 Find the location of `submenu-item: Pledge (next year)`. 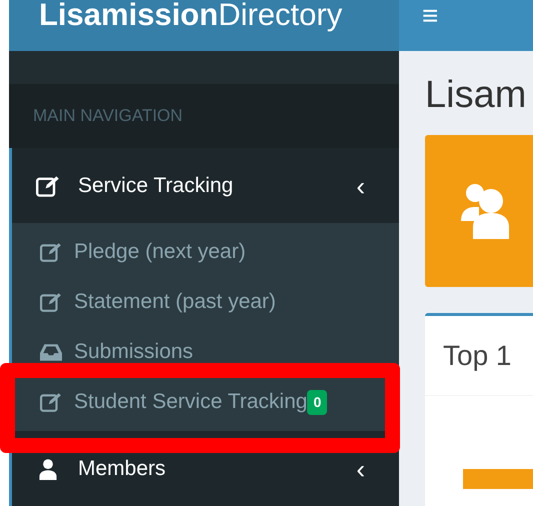

submenu-item: Pledge (next year) is located at coordinates (205, 252).